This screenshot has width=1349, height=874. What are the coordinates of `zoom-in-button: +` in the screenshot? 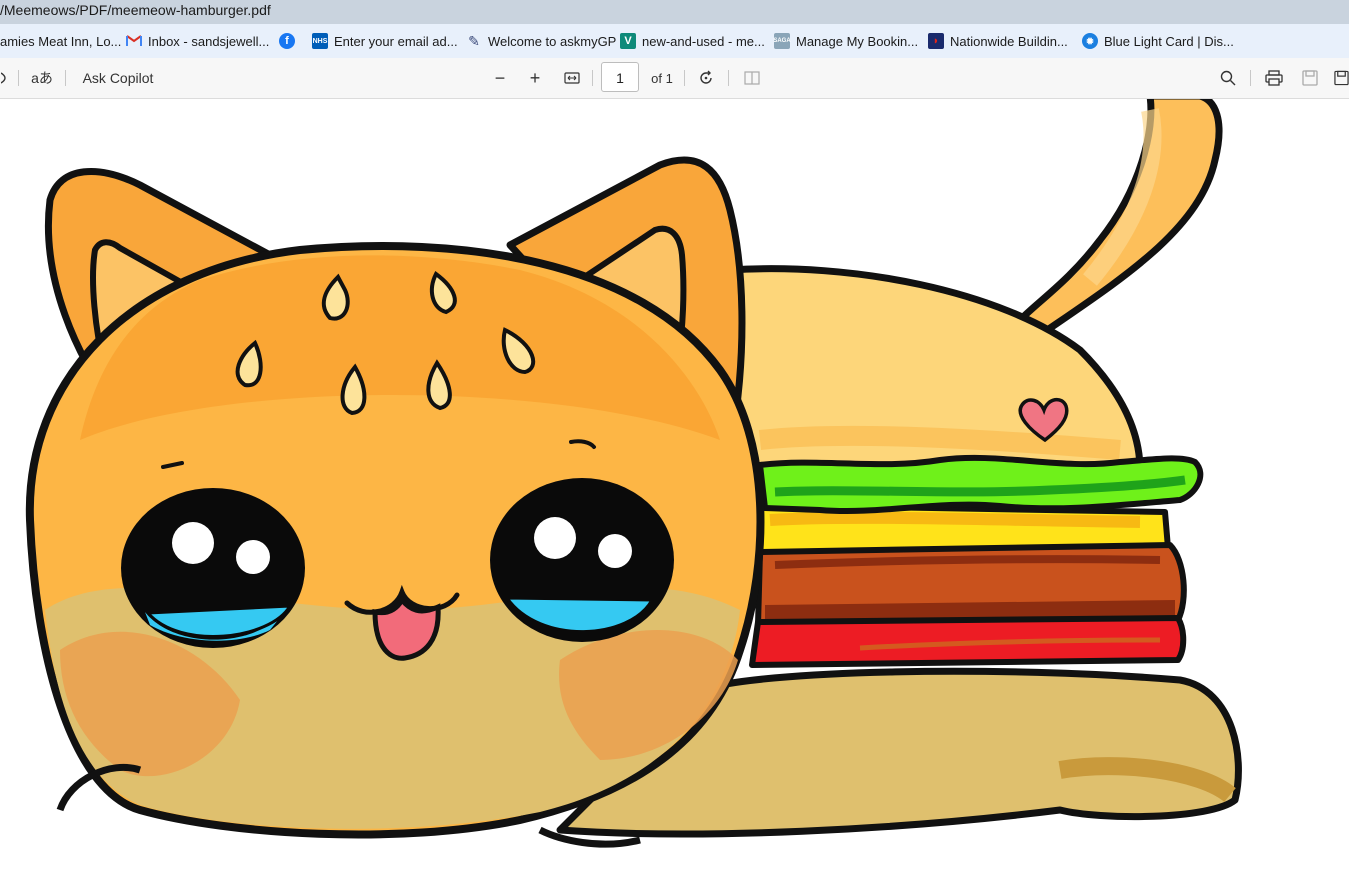 It's located at (535, 78).